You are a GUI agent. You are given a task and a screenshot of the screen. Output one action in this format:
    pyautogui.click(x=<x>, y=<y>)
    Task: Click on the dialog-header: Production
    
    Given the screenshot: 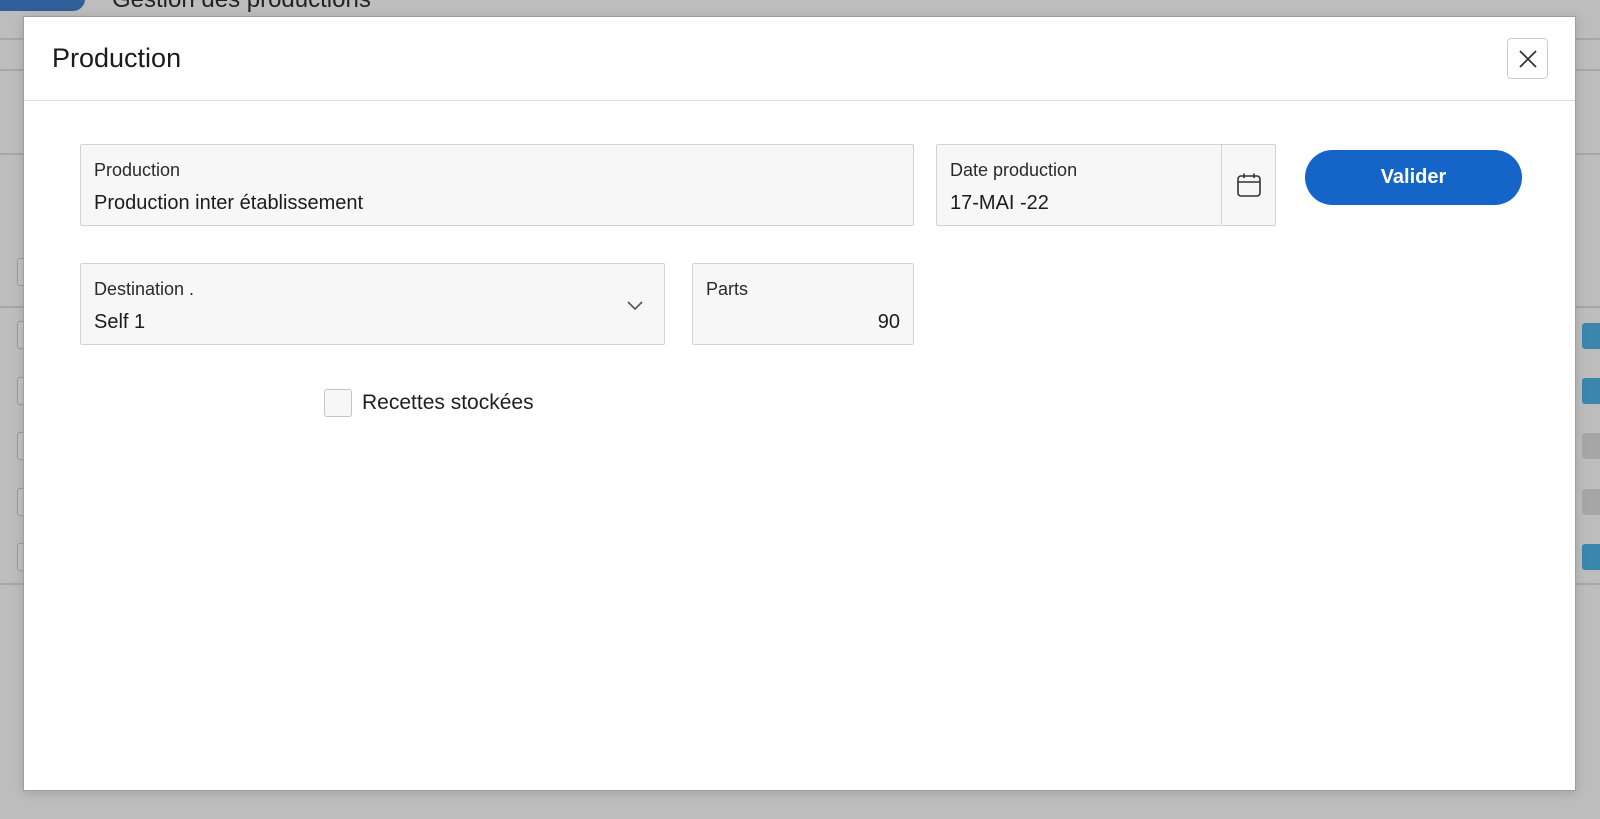 What is the action you would take?
    pyautogui.click(x=799, y=59)
    